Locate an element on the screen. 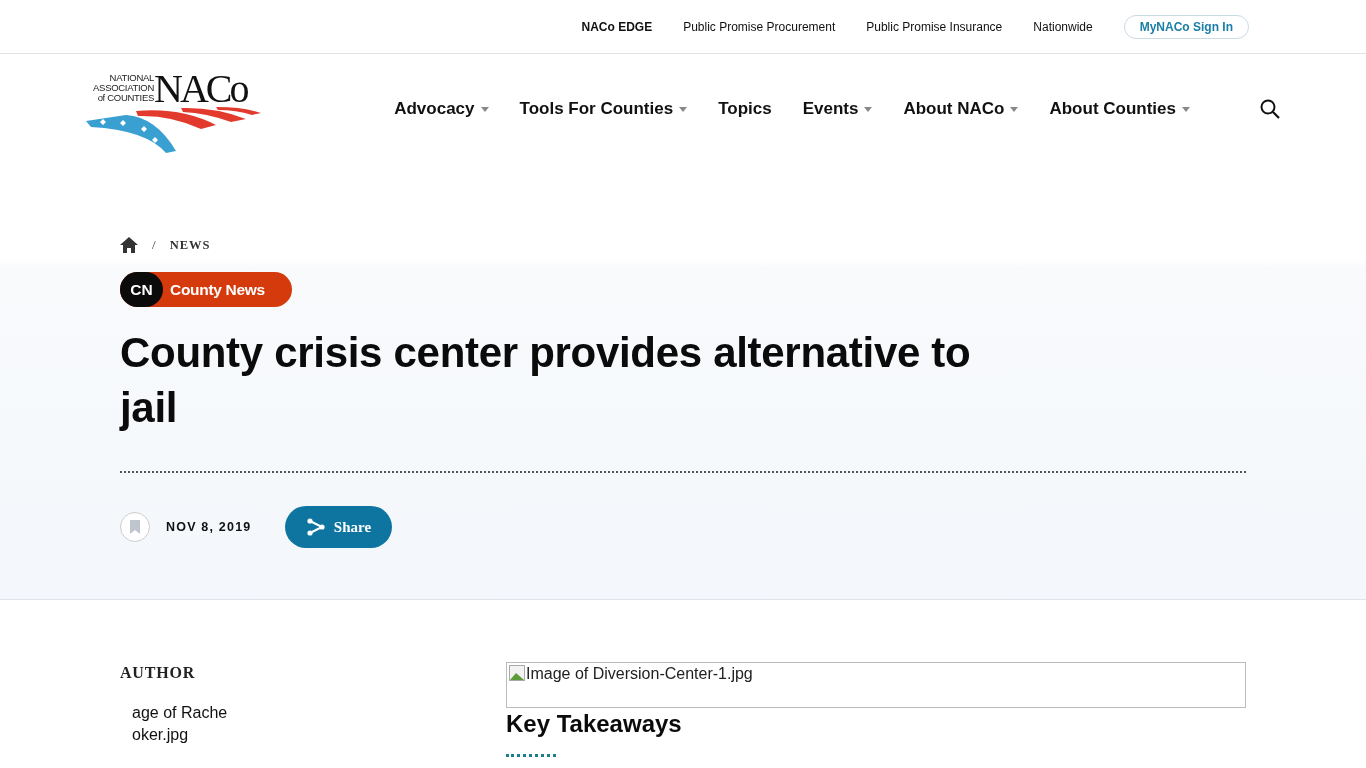  image-alt-text: Image of Diversion-Center-1.jpg is located at coordinates (639, 674).